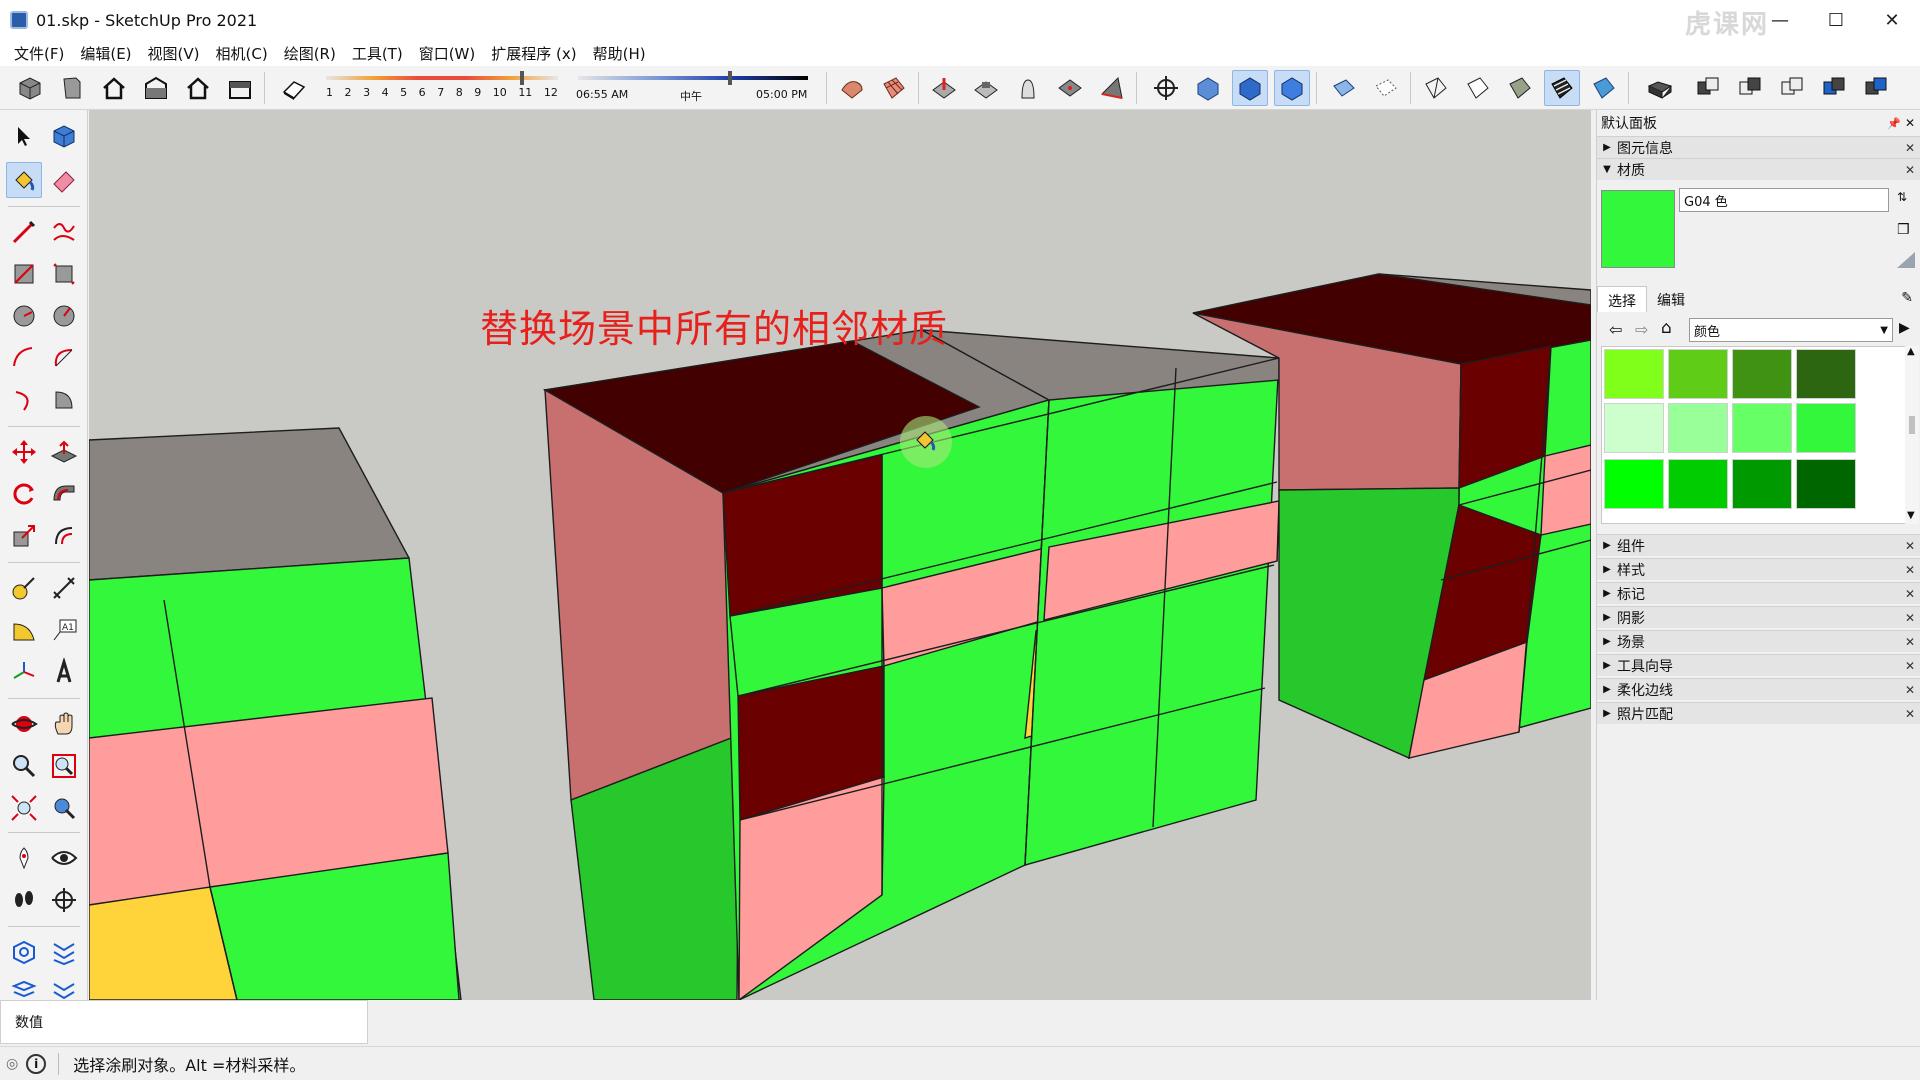 This screenshot has height=1080, width=1920. I want to click on back-view-icon, so click(198, 88).